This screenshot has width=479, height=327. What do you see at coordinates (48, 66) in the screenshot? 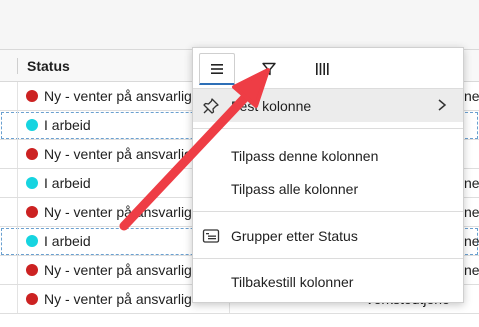
I see `status-column-header: Status` at bounding box center [48, 66].